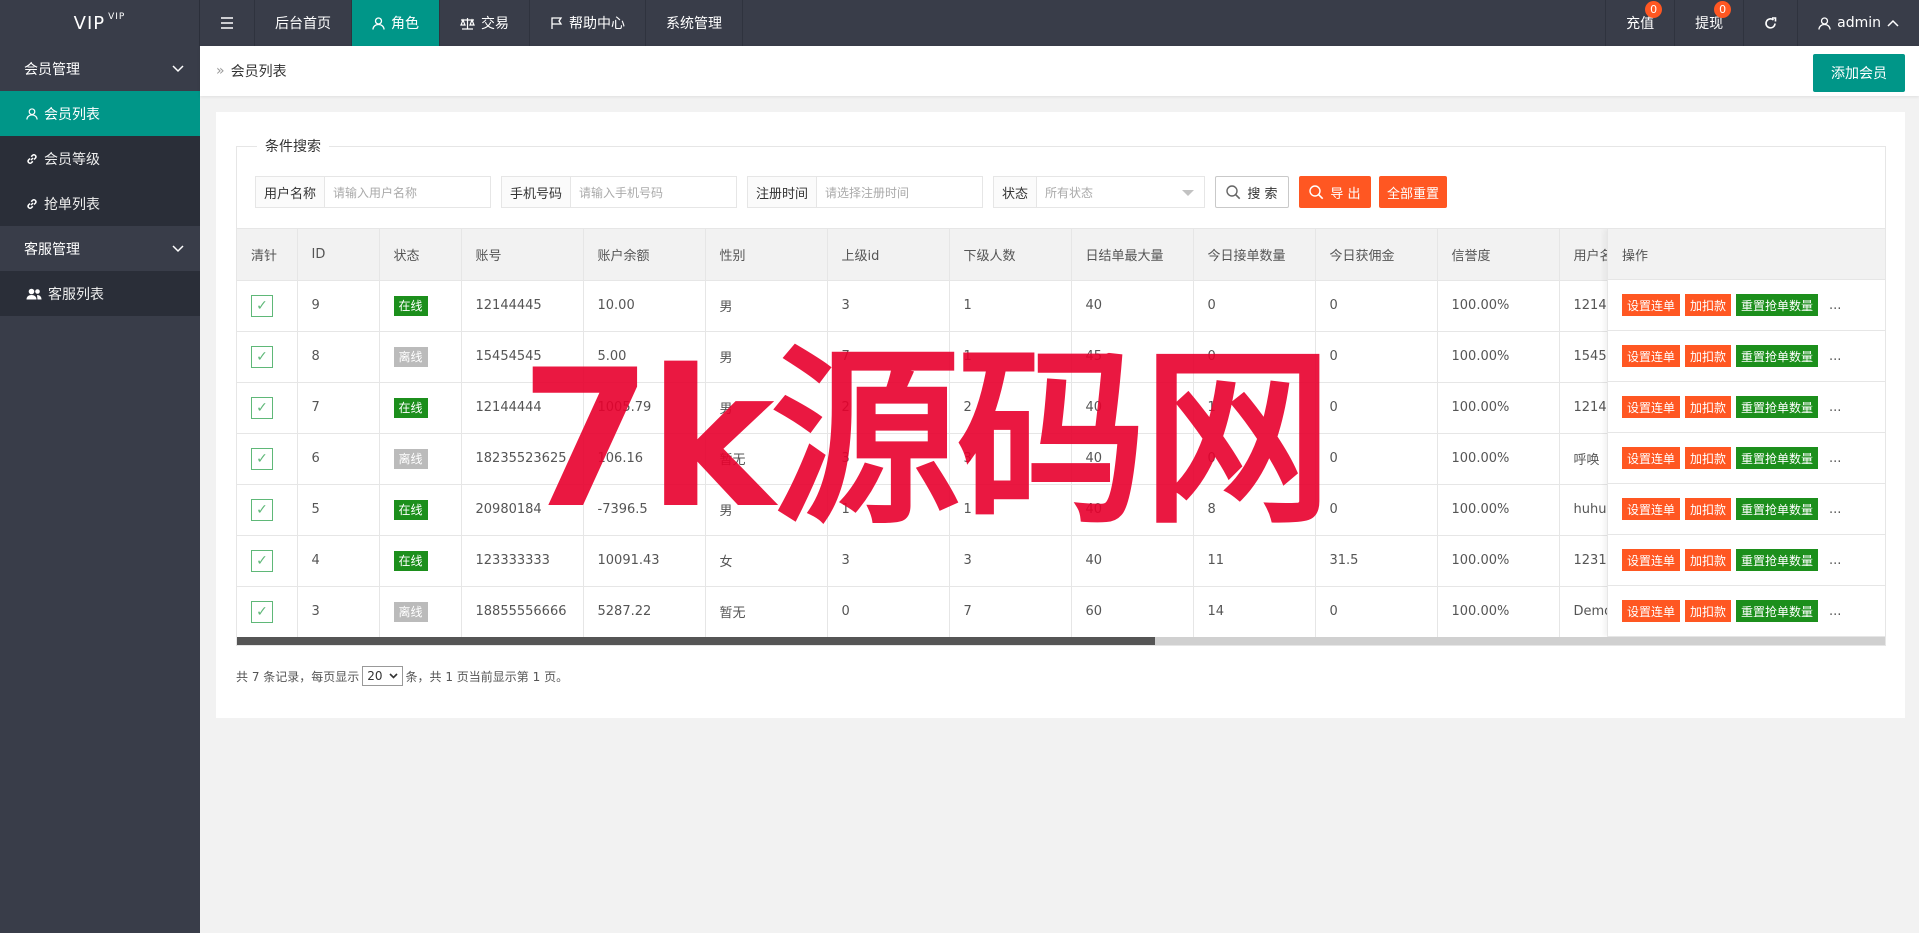 The height and width of the screenshot is (933, 1919). I want to click on sidebar-item-member-level: 会员等级, so click(100, 158).